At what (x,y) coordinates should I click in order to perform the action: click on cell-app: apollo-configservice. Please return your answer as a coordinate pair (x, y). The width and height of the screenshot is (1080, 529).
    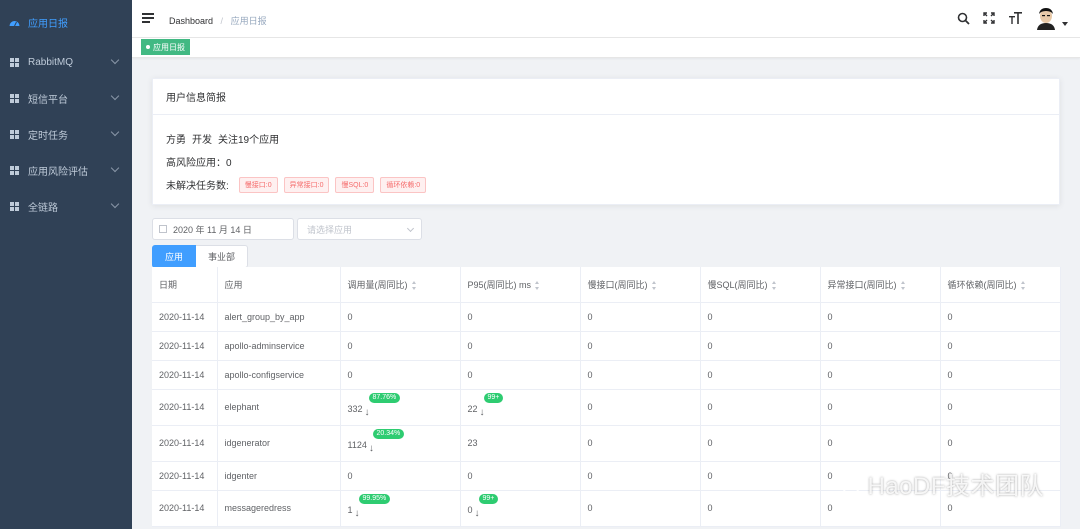
    Looking at the image, I should click on (279, 375).